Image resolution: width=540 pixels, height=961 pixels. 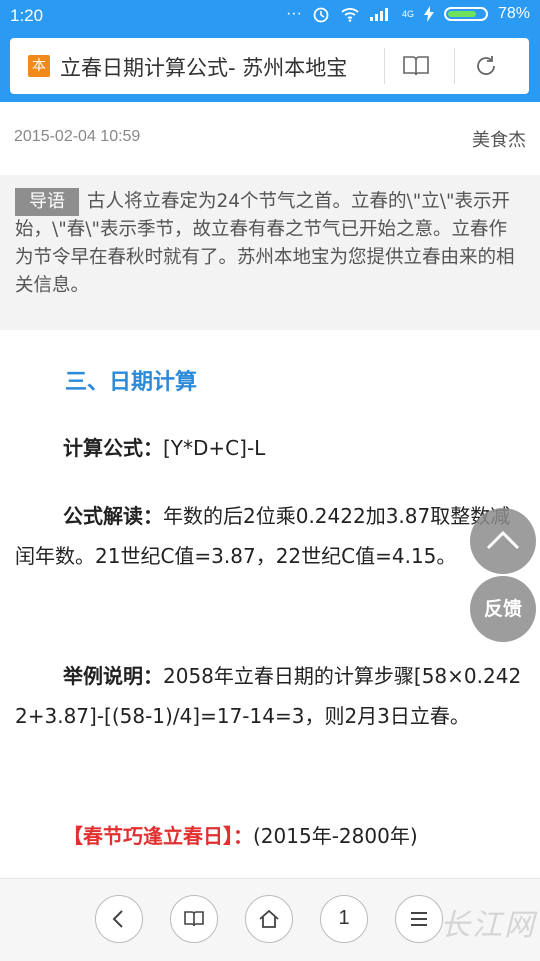 What do you see at coordinates (293, 13) in the screenshot?
I see `more-dots-icon: ···` at bounding box center [293, 13].